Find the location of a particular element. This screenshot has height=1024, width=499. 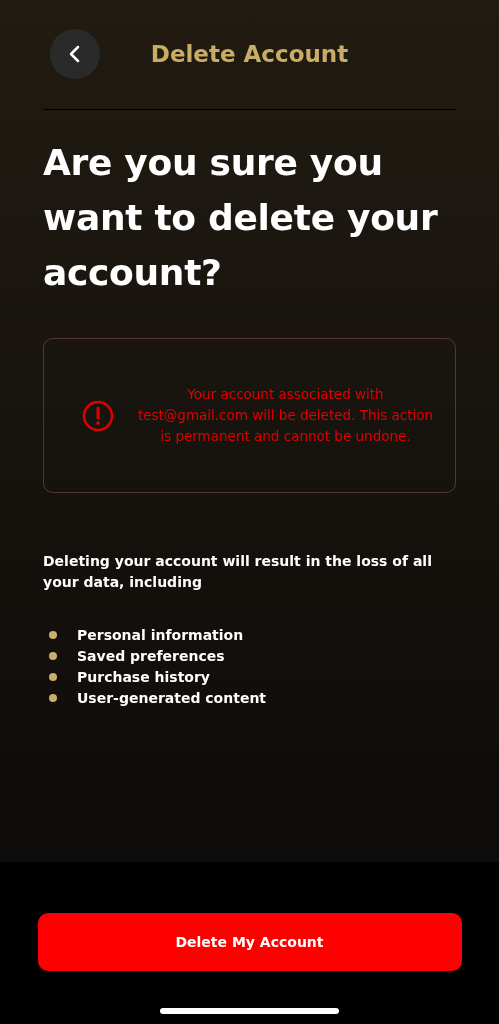

chevron-left-icon is located at coordinates (75, 54).